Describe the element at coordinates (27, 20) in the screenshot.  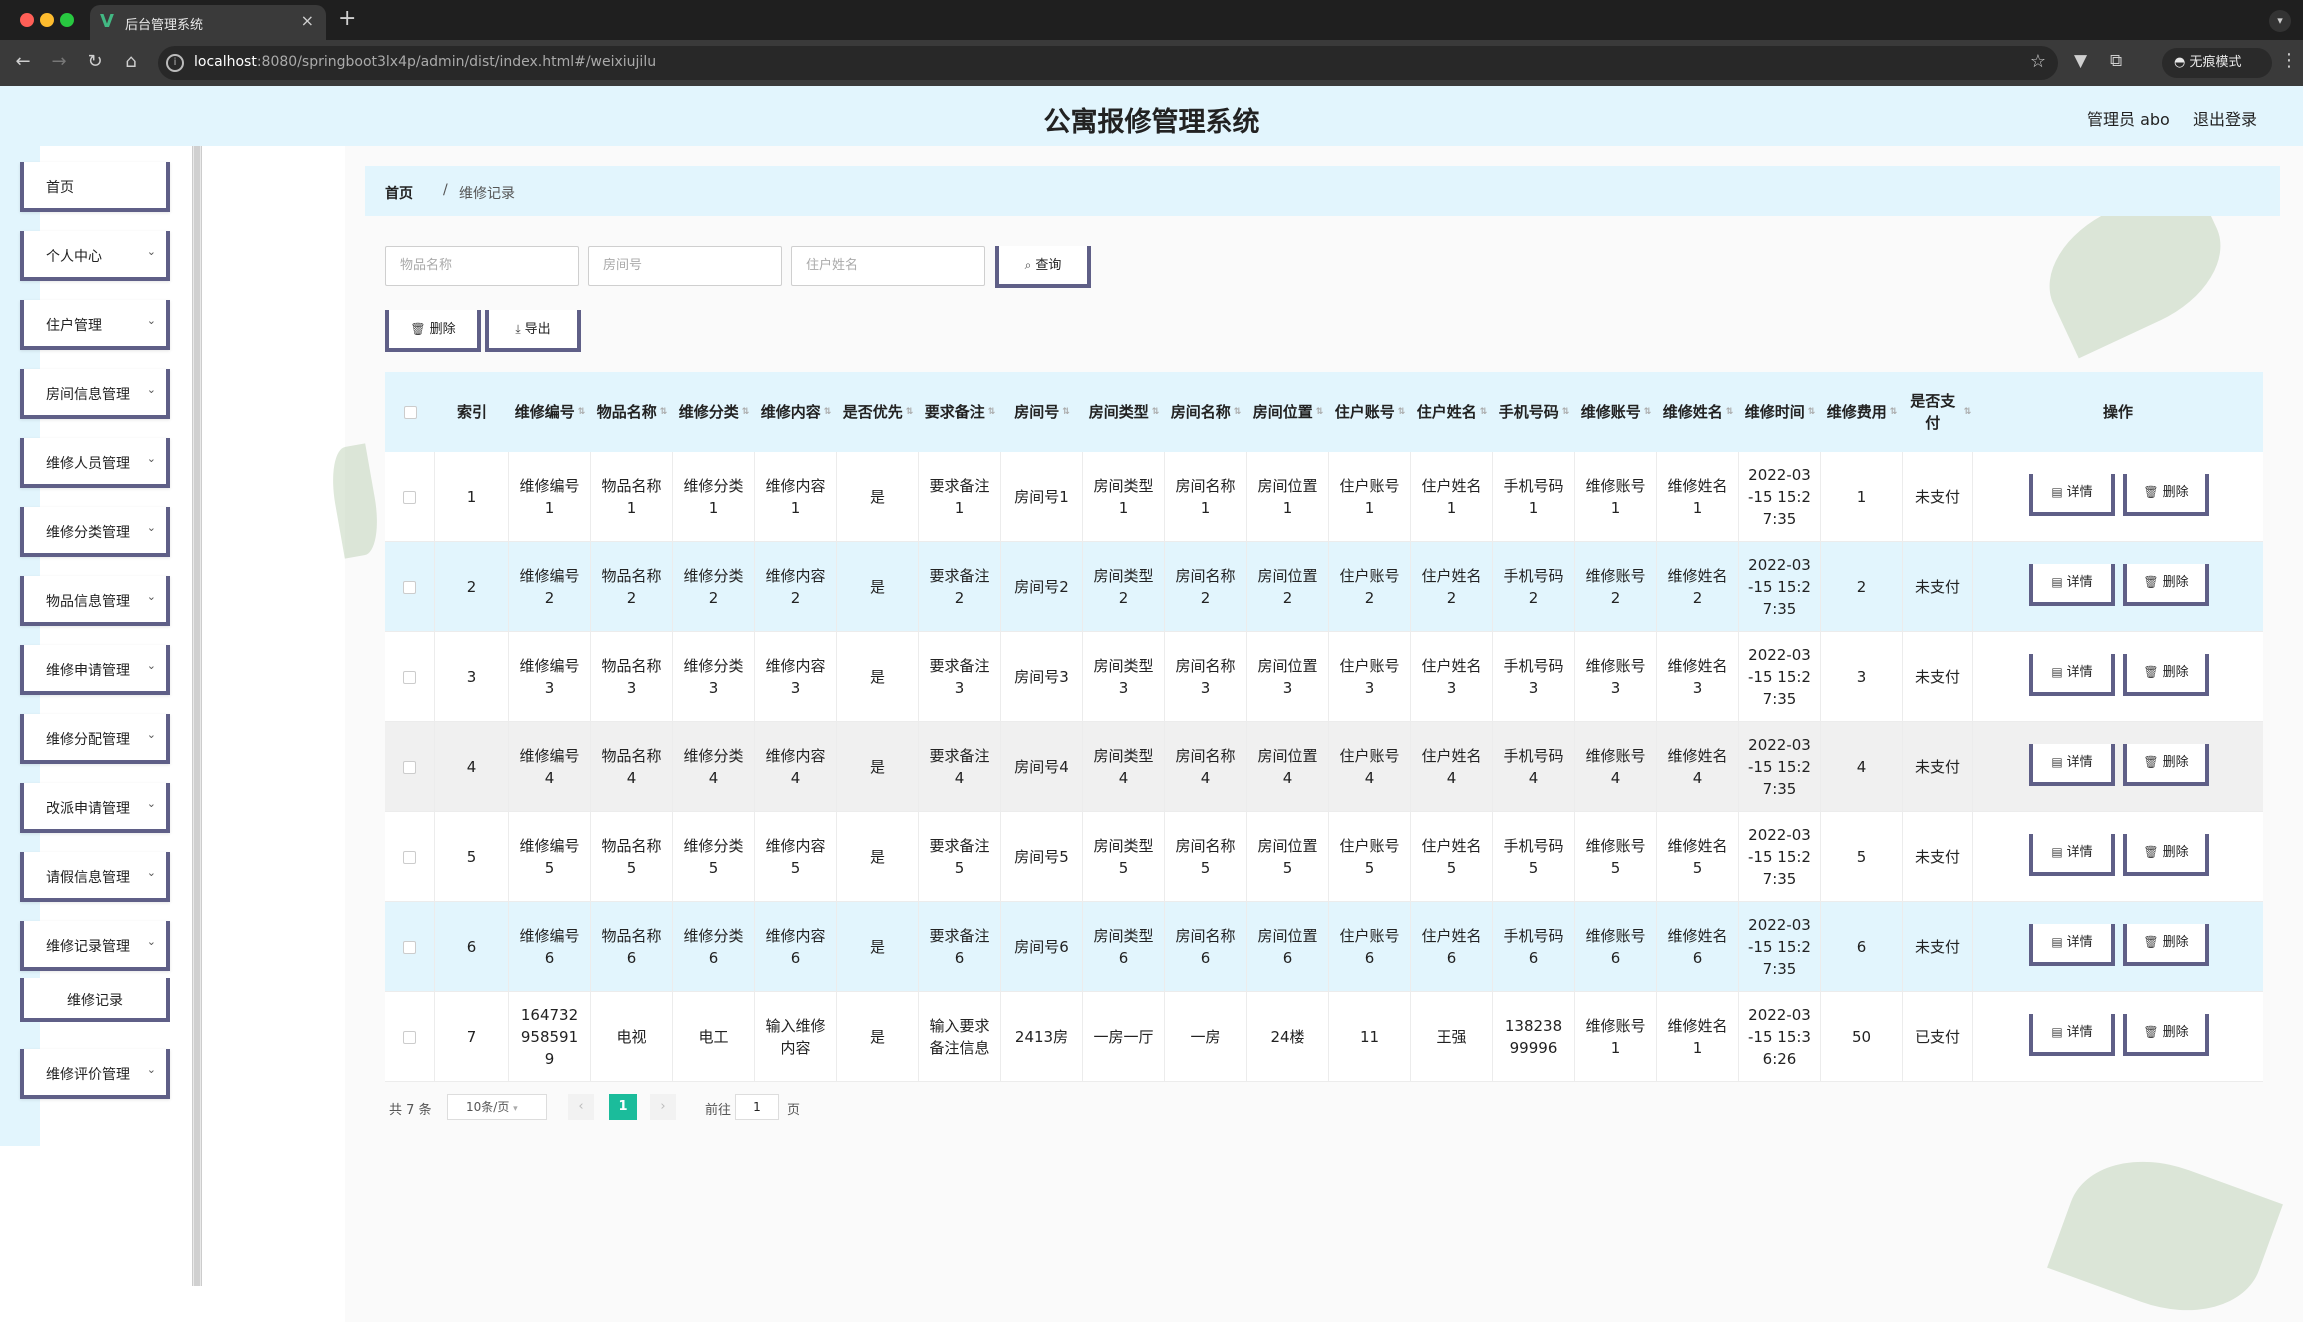
I see `close-window-button` at that location.